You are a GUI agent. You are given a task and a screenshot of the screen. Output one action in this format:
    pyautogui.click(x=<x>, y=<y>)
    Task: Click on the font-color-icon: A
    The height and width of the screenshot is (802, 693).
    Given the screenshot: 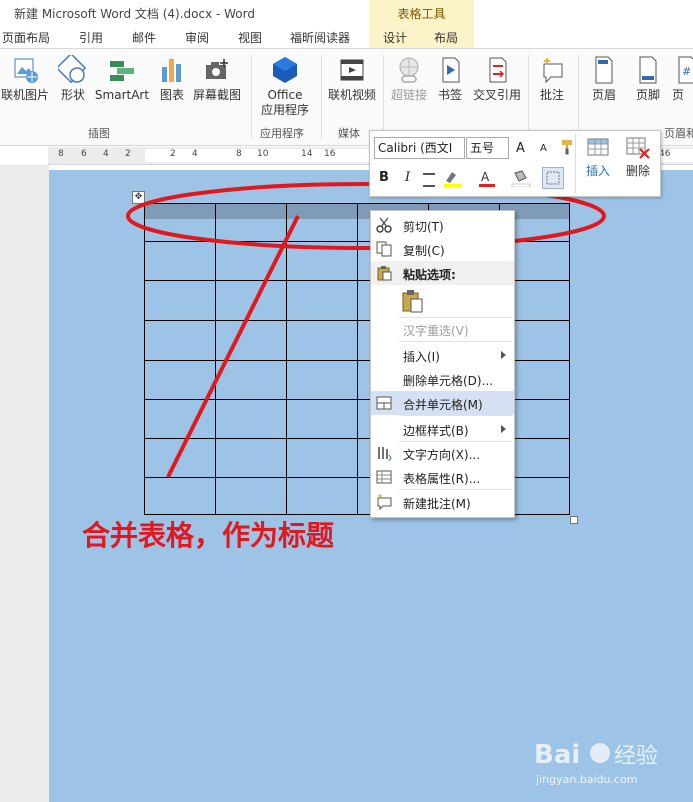 What is the action you would take?
    pyautogui.click(x=487, y=178)
    